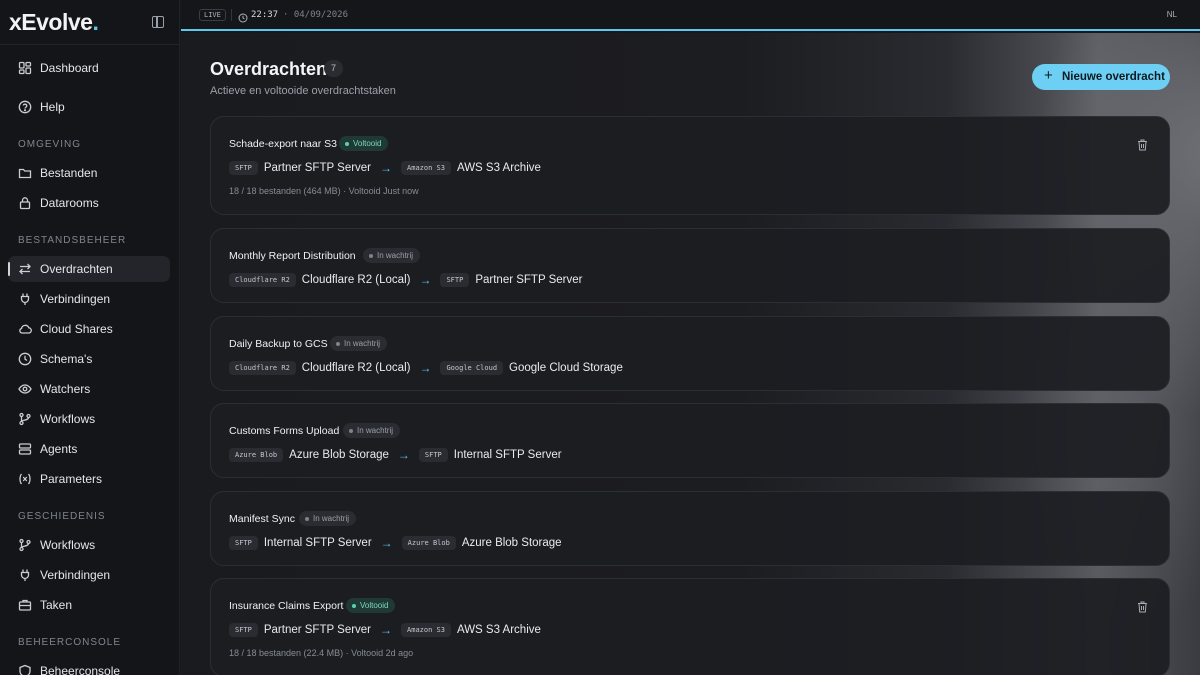 This screenshot has height=675, width=1200. What do you see at coordinates (303, 91) in the screenshot?
I see `page-subtitle: Actieve en voltooide overdrachtstaken` at bounding box center [303, 91].